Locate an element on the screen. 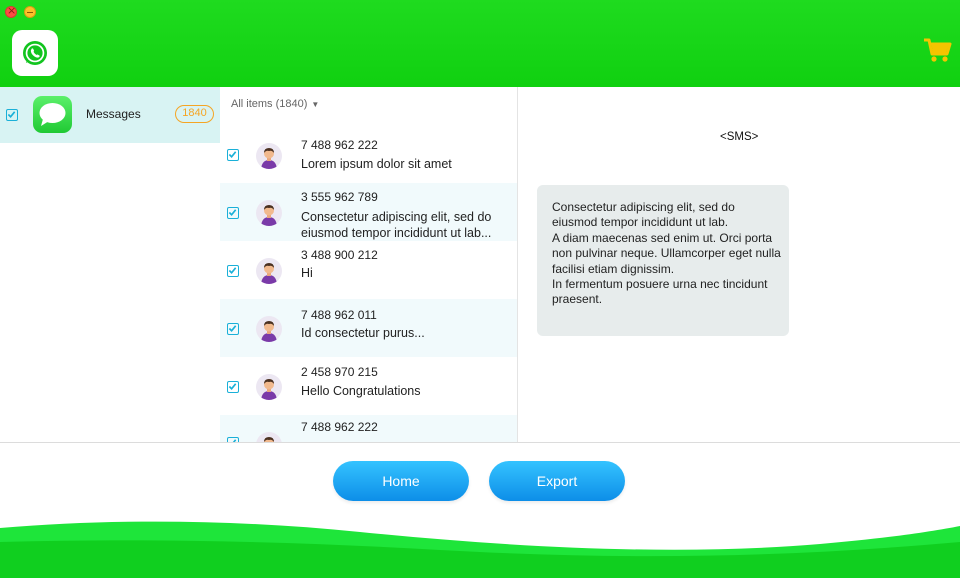  list-item: 3 488 900 212 Hi is located at coordinates (368, 270).